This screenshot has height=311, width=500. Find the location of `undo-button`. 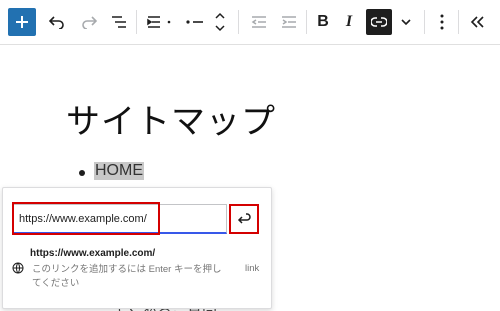

undo-button is located at coordinates (57, 22).